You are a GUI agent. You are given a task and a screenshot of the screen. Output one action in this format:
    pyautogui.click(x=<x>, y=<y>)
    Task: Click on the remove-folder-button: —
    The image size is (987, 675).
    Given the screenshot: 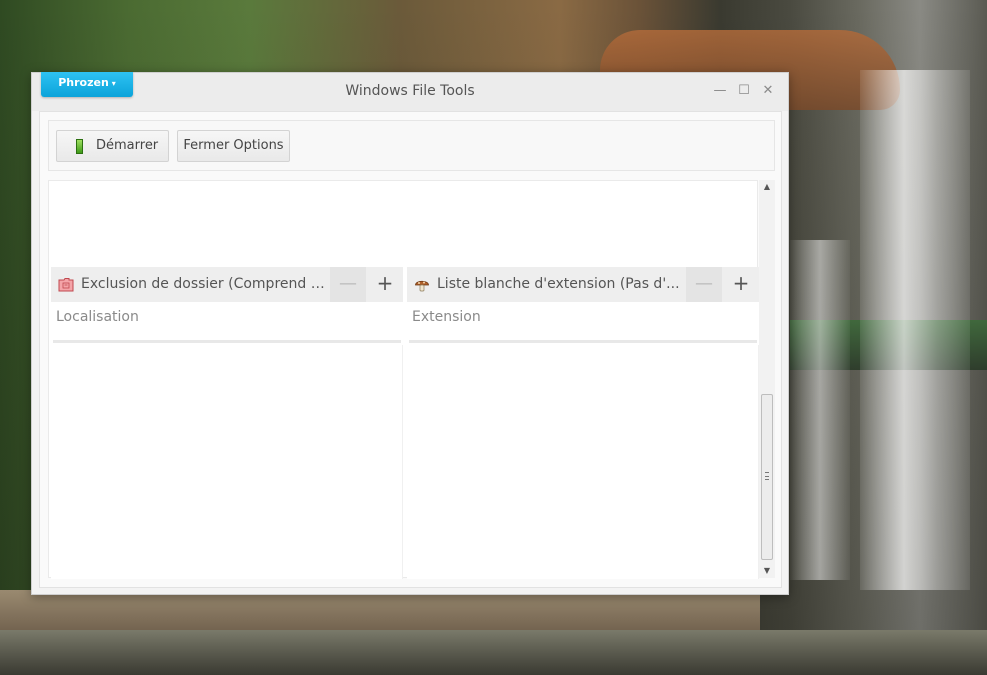 What is the action you would take?
    pyautogui.click(x=348, y=284)
    